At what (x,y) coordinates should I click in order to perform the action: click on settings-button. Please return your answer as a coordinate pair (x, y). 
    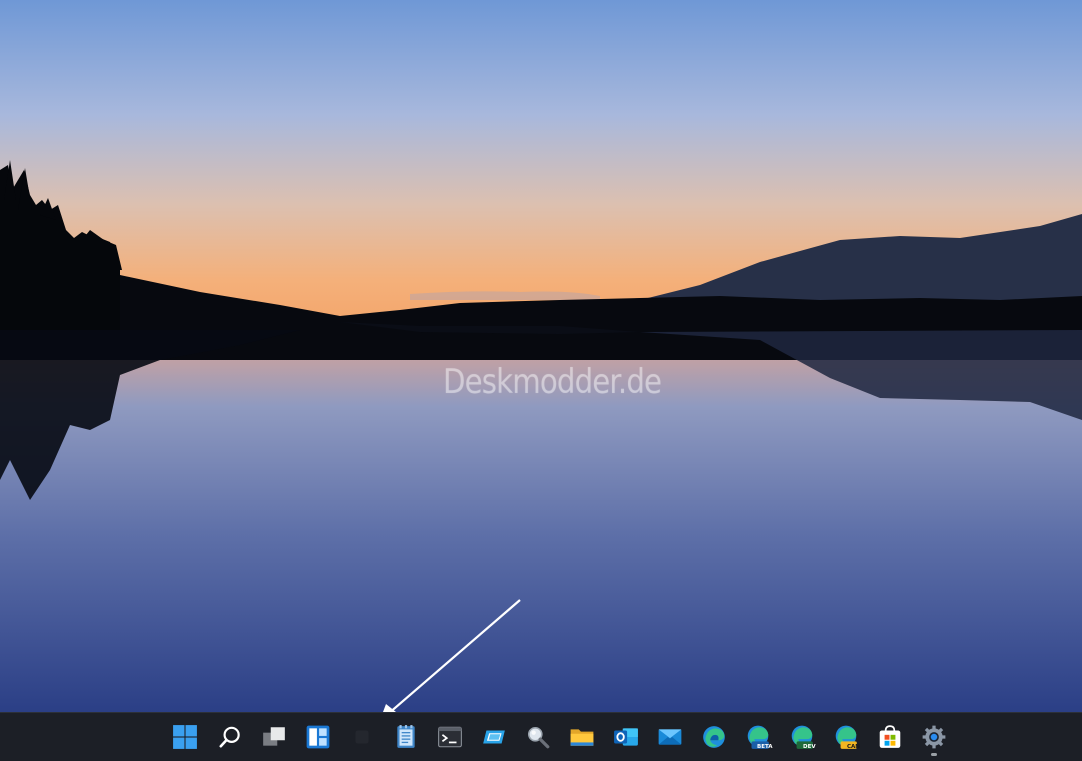
    Looking at the image, I should click on (934, 737).